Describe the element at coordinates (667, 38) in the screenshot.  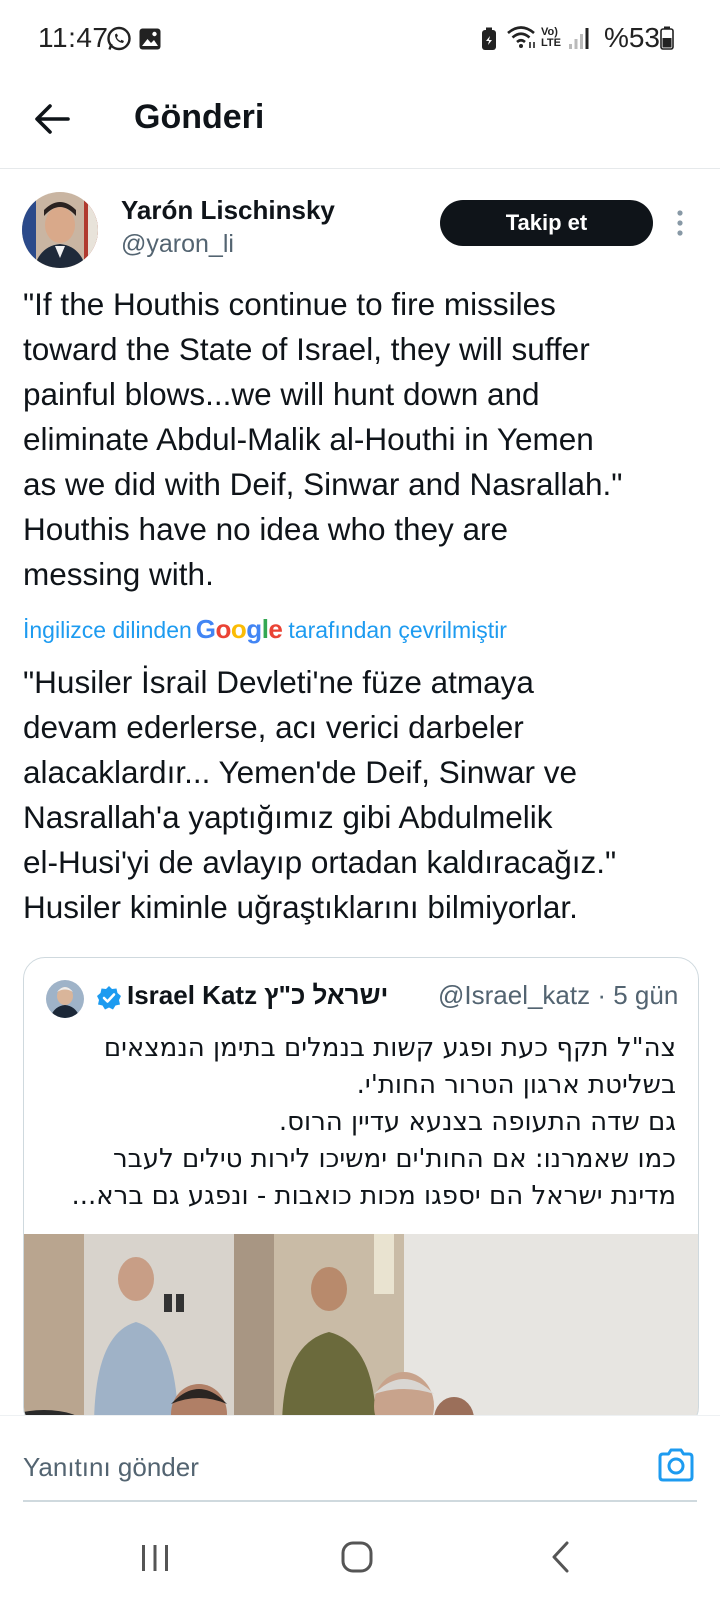
I see `battery-icon` at that location.